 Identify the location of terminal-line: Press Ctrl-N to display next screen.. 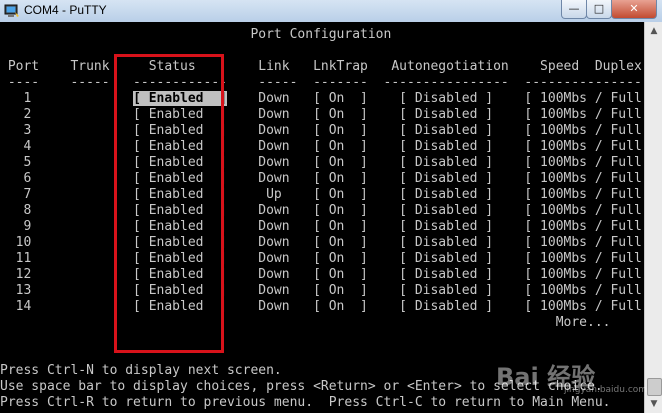
(141, 370).